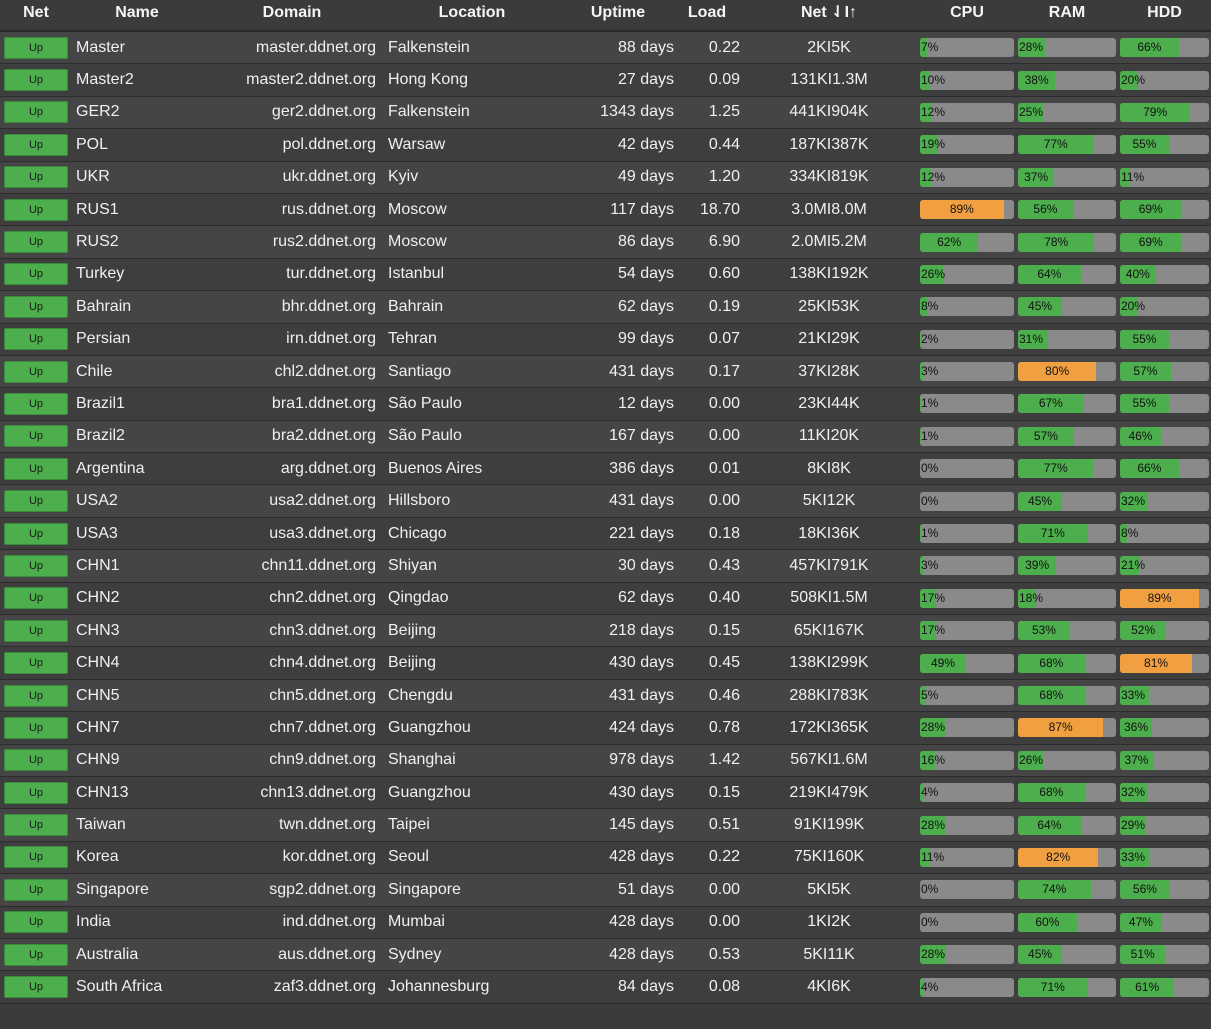  What do you see at coordinates (1067, 825) in the screenshot?
I see `server-ram-cell: 64%` at bounding box center [1067, 825].